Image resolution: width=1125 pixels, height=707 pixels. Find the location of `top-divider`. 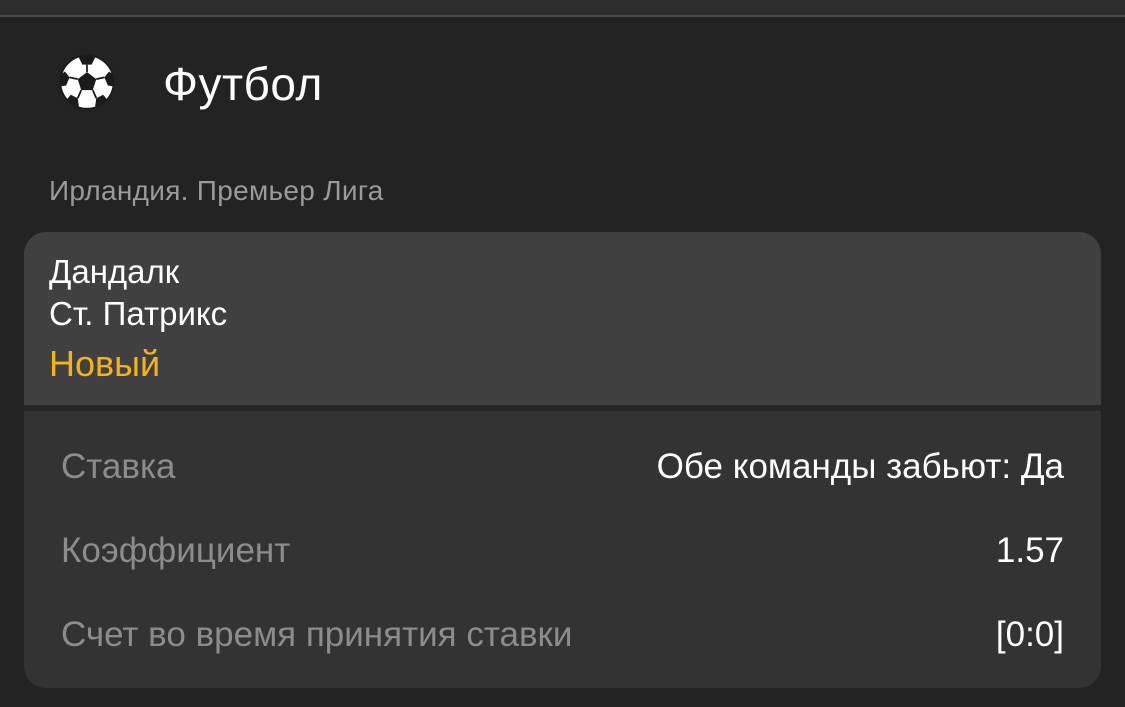

top-divider is located at coordinates (562, 16).